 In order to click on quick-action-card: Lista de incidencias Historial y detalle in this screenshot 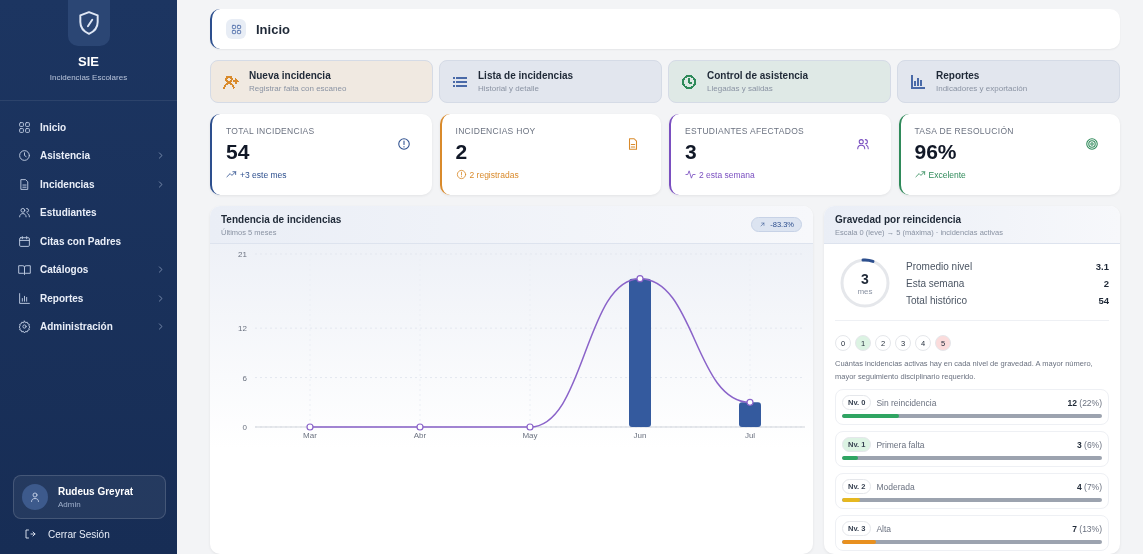, I will do `click(550, 81)`.